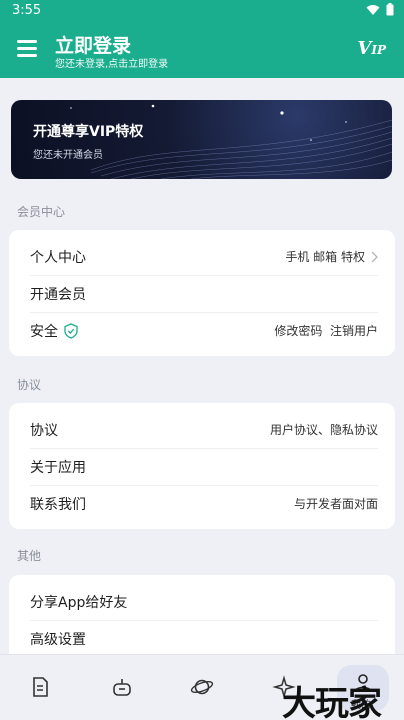 The image size is (404, 720). I want to click on row-value: 与开发者面对面, so click(335, 504).